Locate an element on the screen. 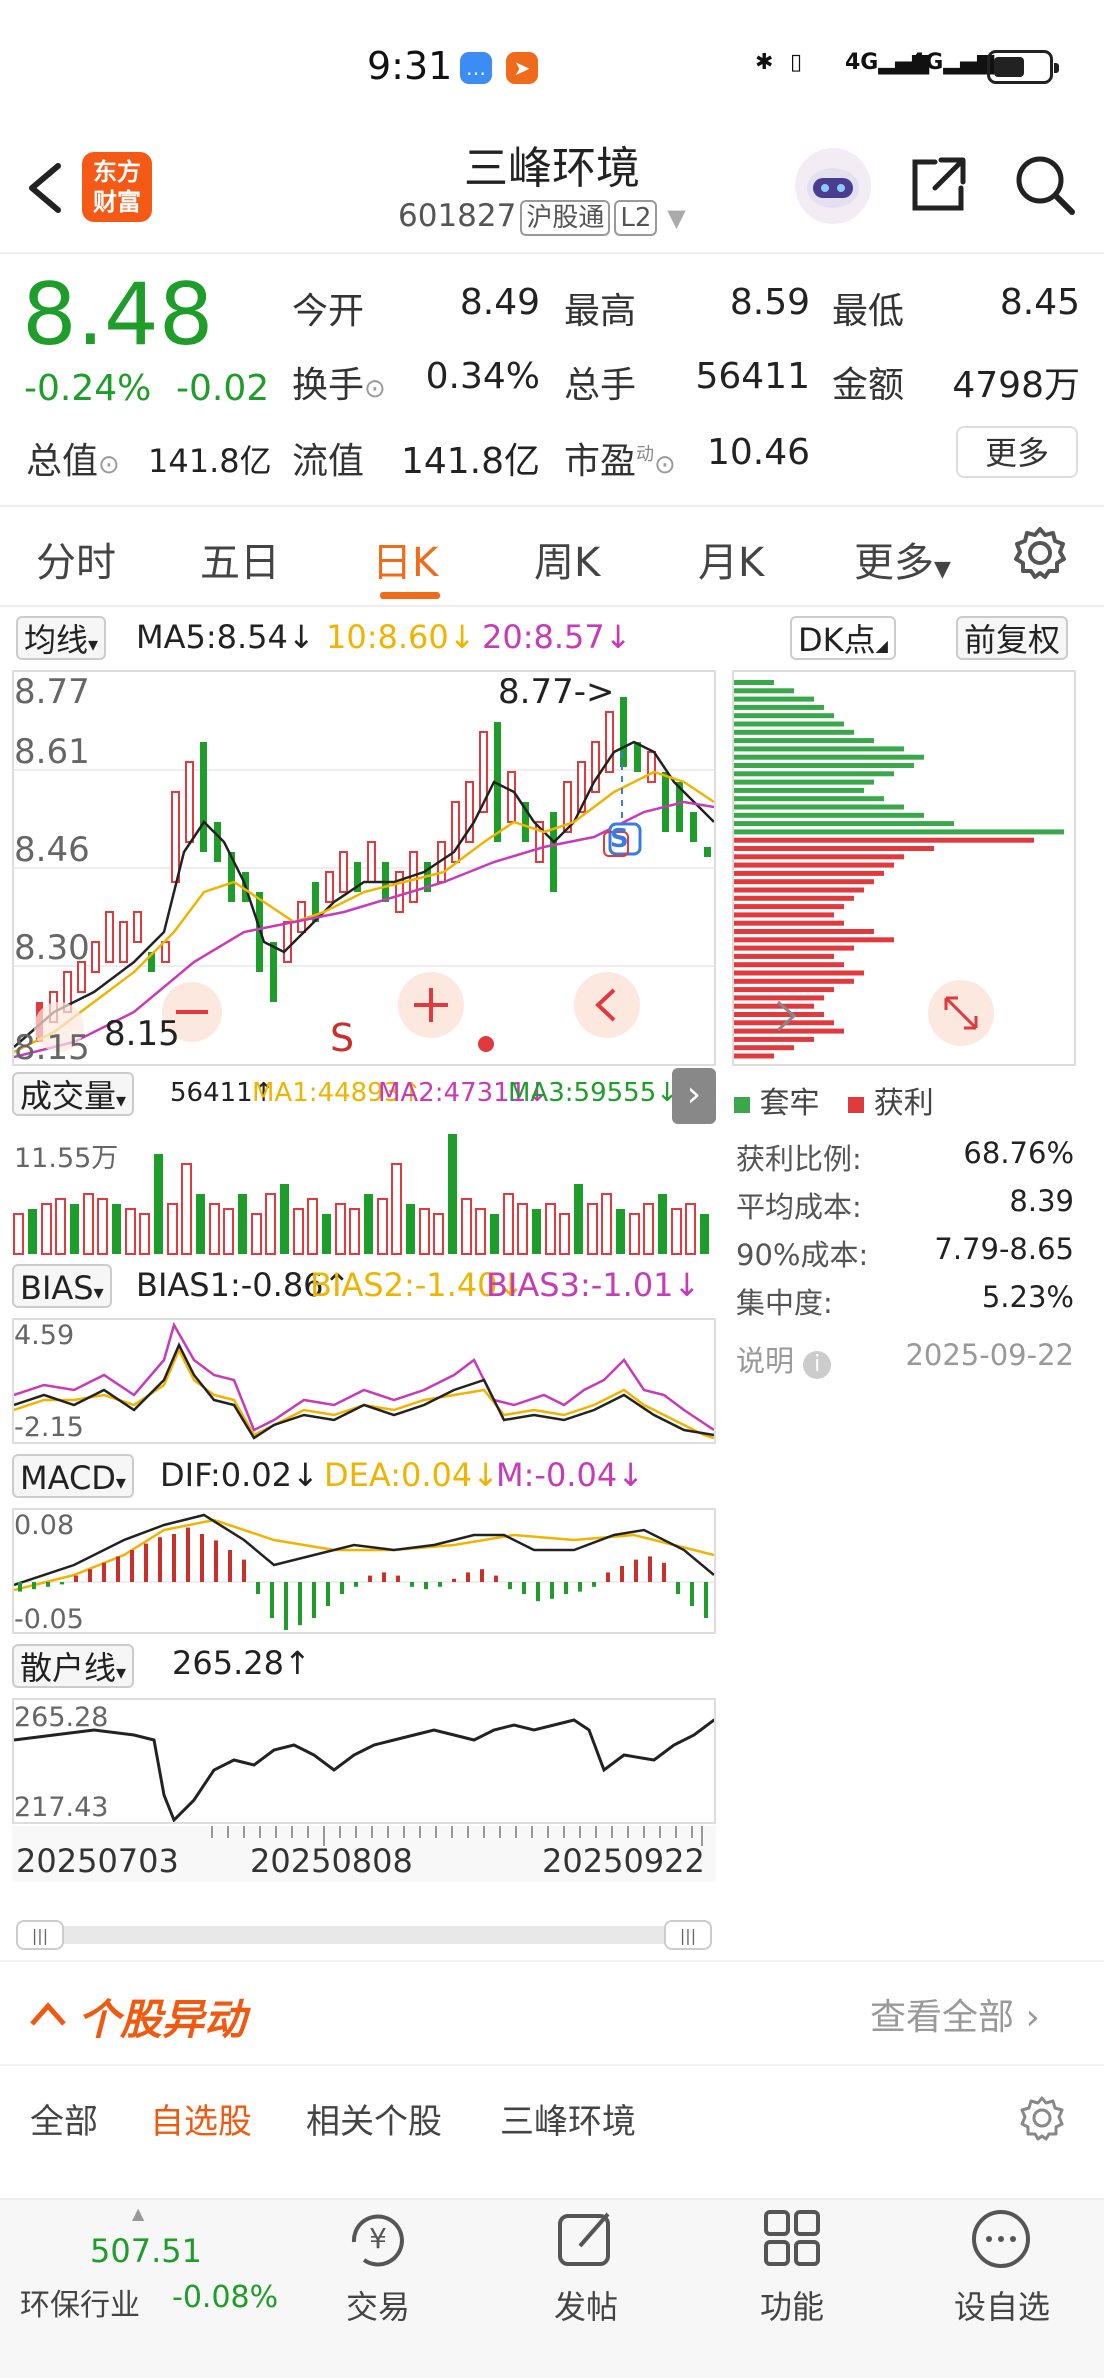 The image size is (1104, 2378). info-icon: i is located at coordinates (817, 1365).